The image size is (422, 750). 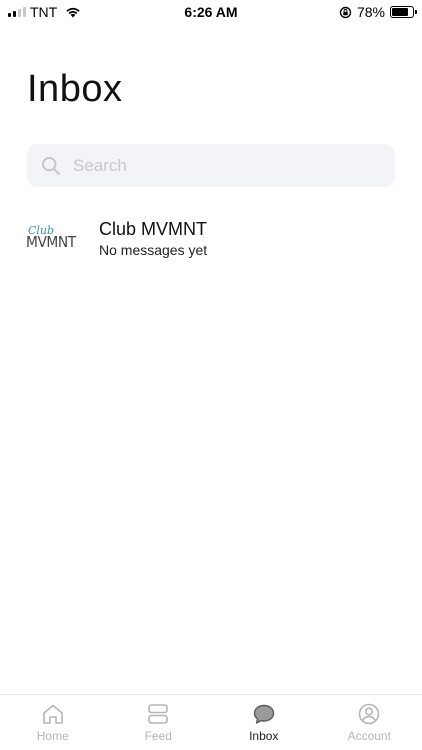 What do you see at coordinates (153, 249) in the screenshot?
I see `conversation-preview: No messages yet` at bounding box center [153, 249].